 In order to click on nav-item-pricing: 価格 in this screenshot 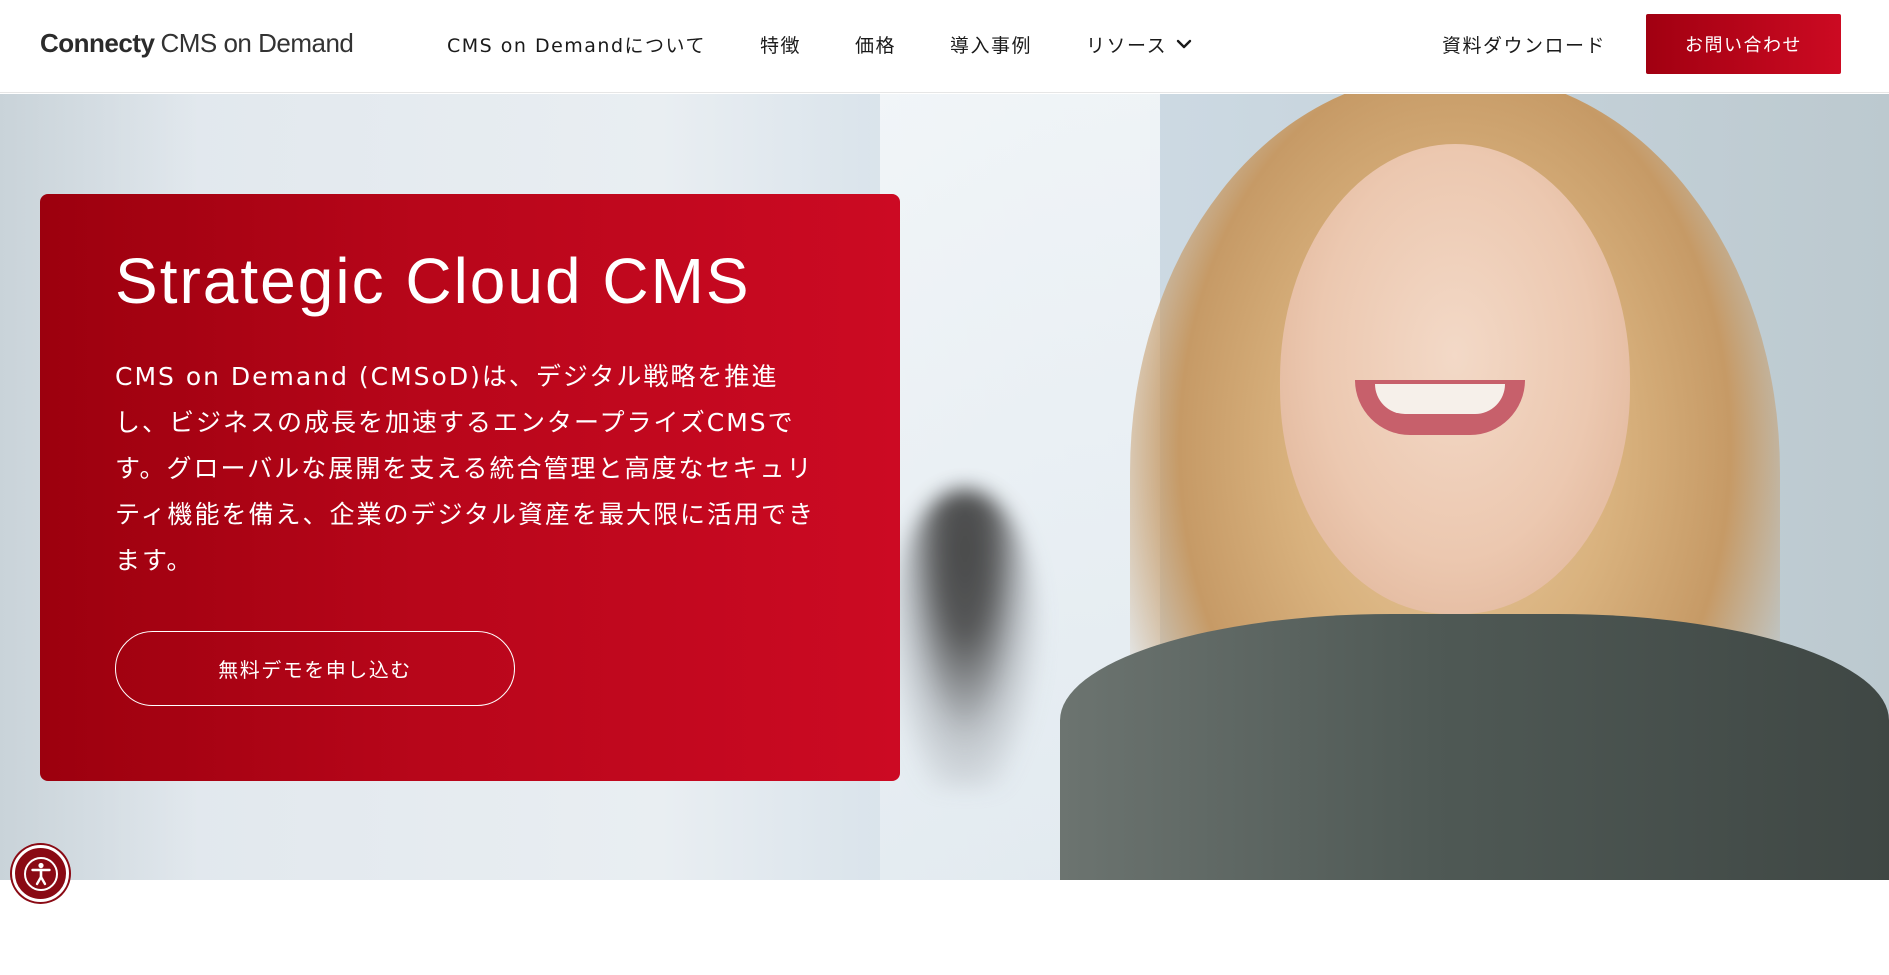, I will do `click(875, 44)`.